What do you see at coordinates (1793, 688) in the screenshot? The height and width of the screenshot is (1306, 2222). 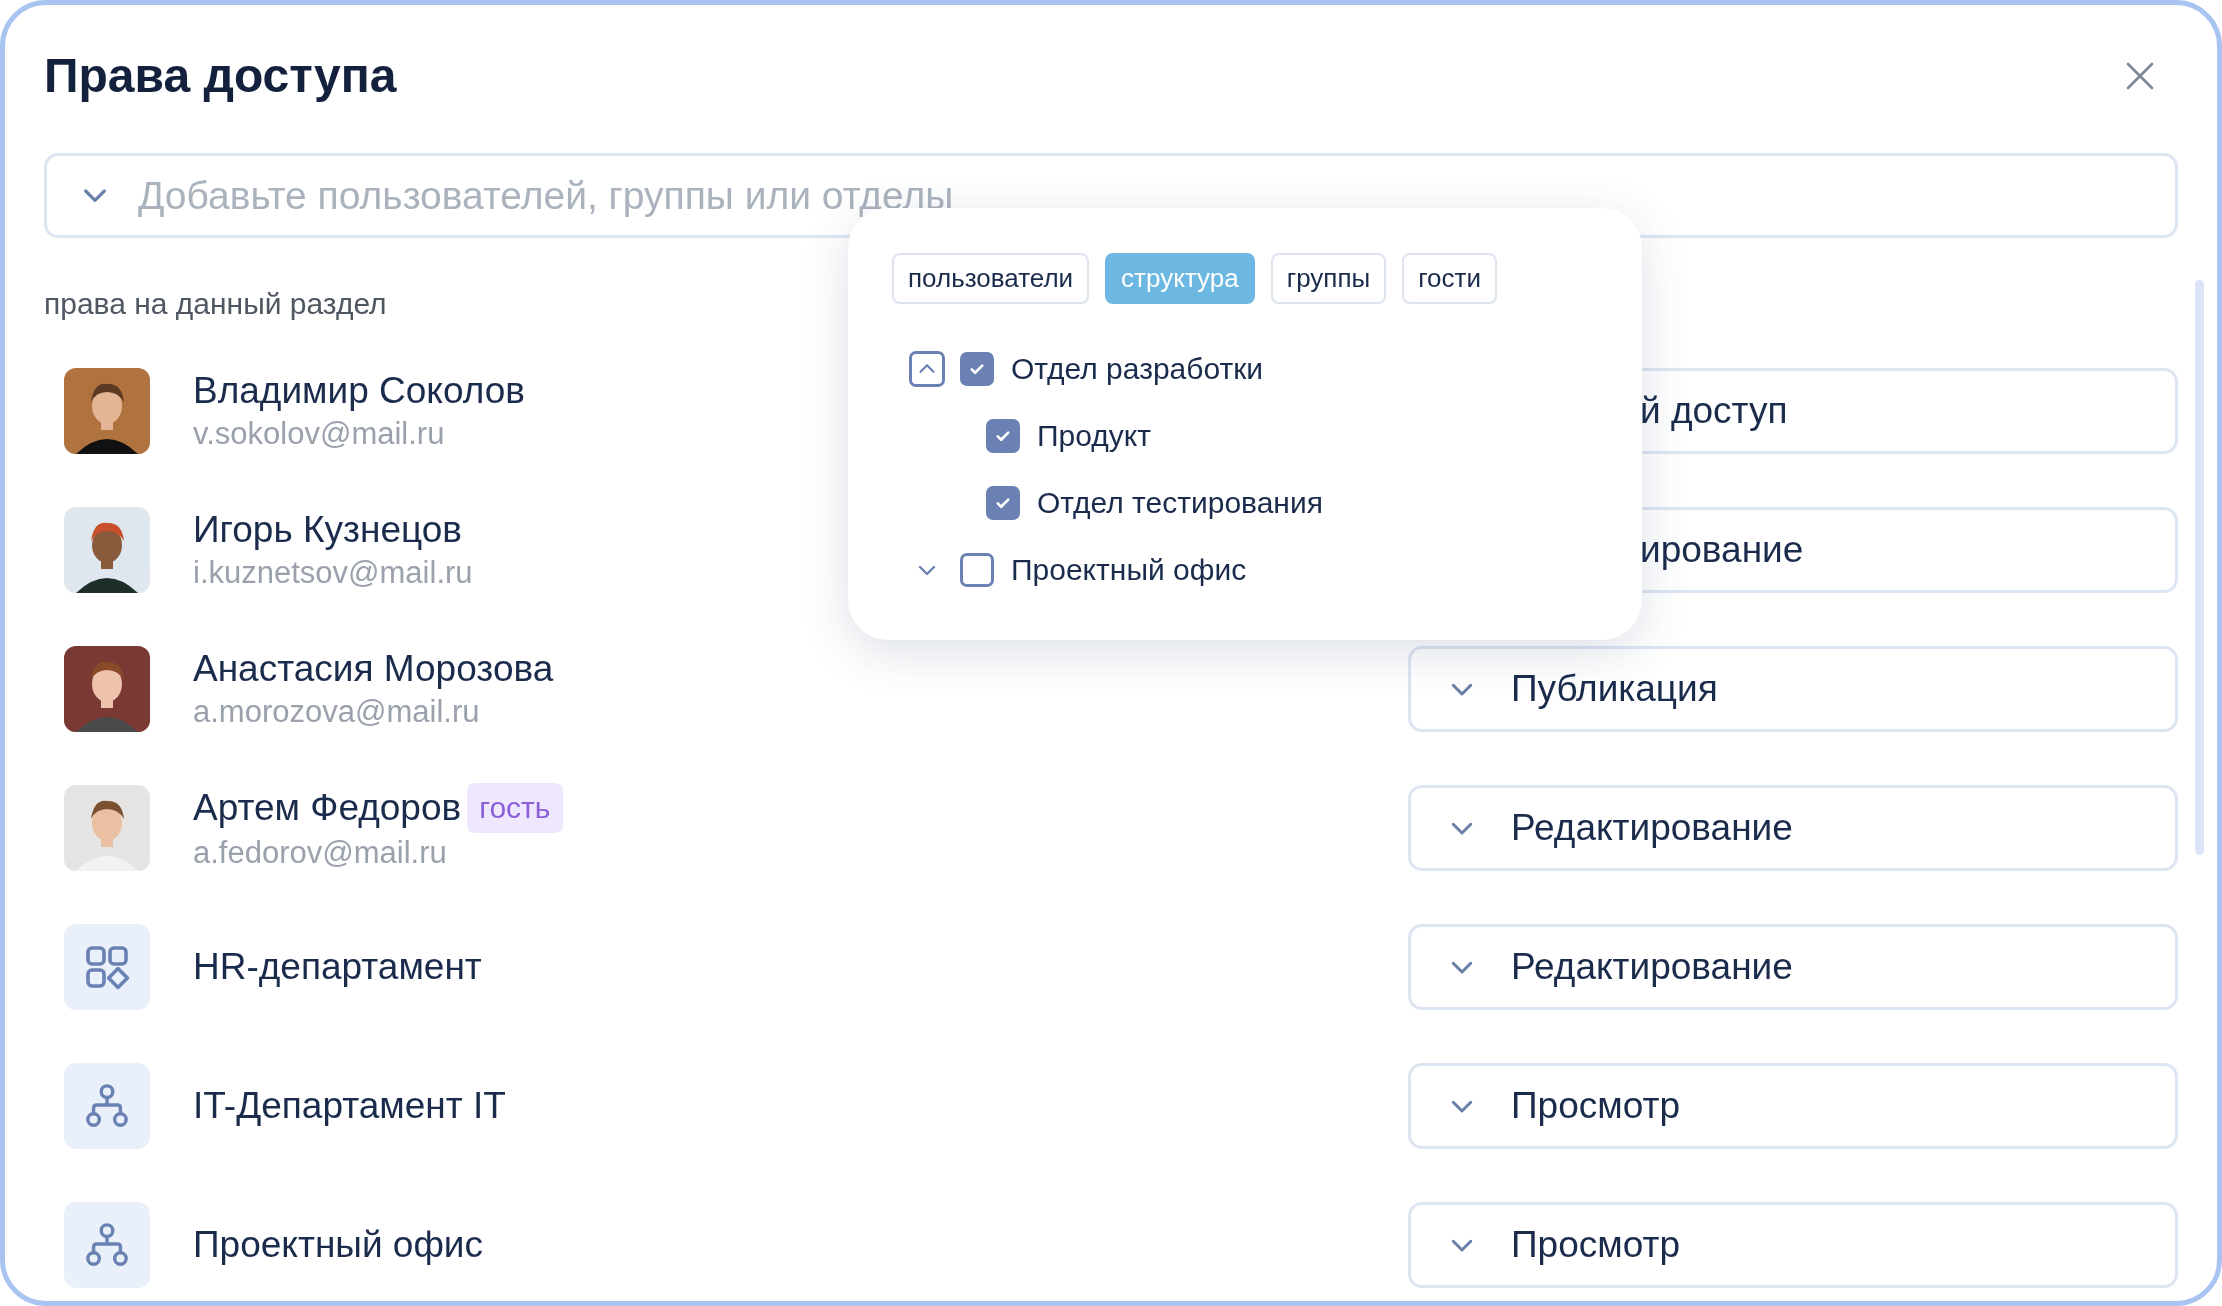 I see `access-dropdown: Публикация` at bounding box center [1793, 688].